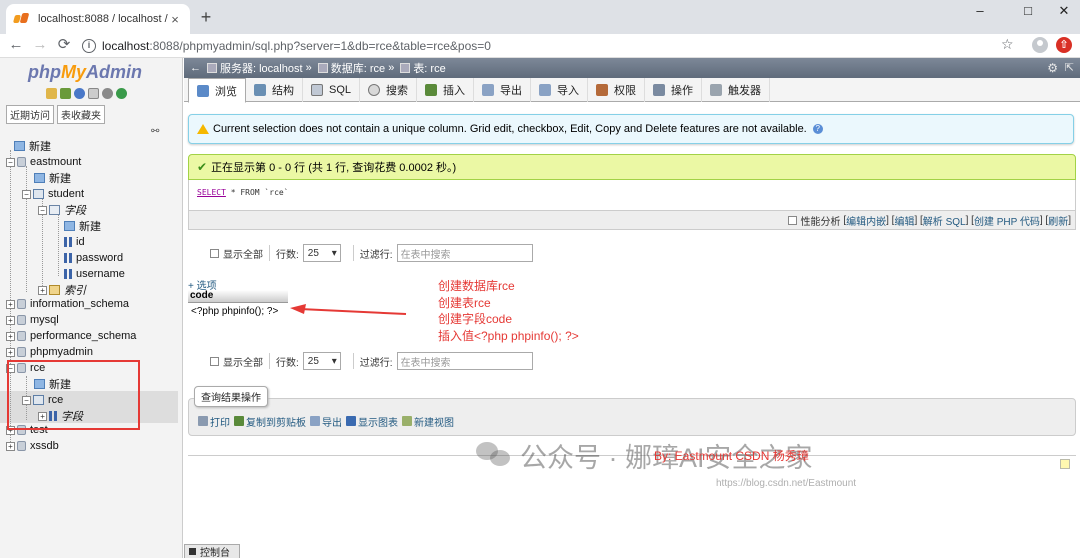  What do you see at coordinates (49, 352) in the screenshot?
I see `tree-db-phpmyadmin: + phpmyadmin` at bounding box center [49, 352].